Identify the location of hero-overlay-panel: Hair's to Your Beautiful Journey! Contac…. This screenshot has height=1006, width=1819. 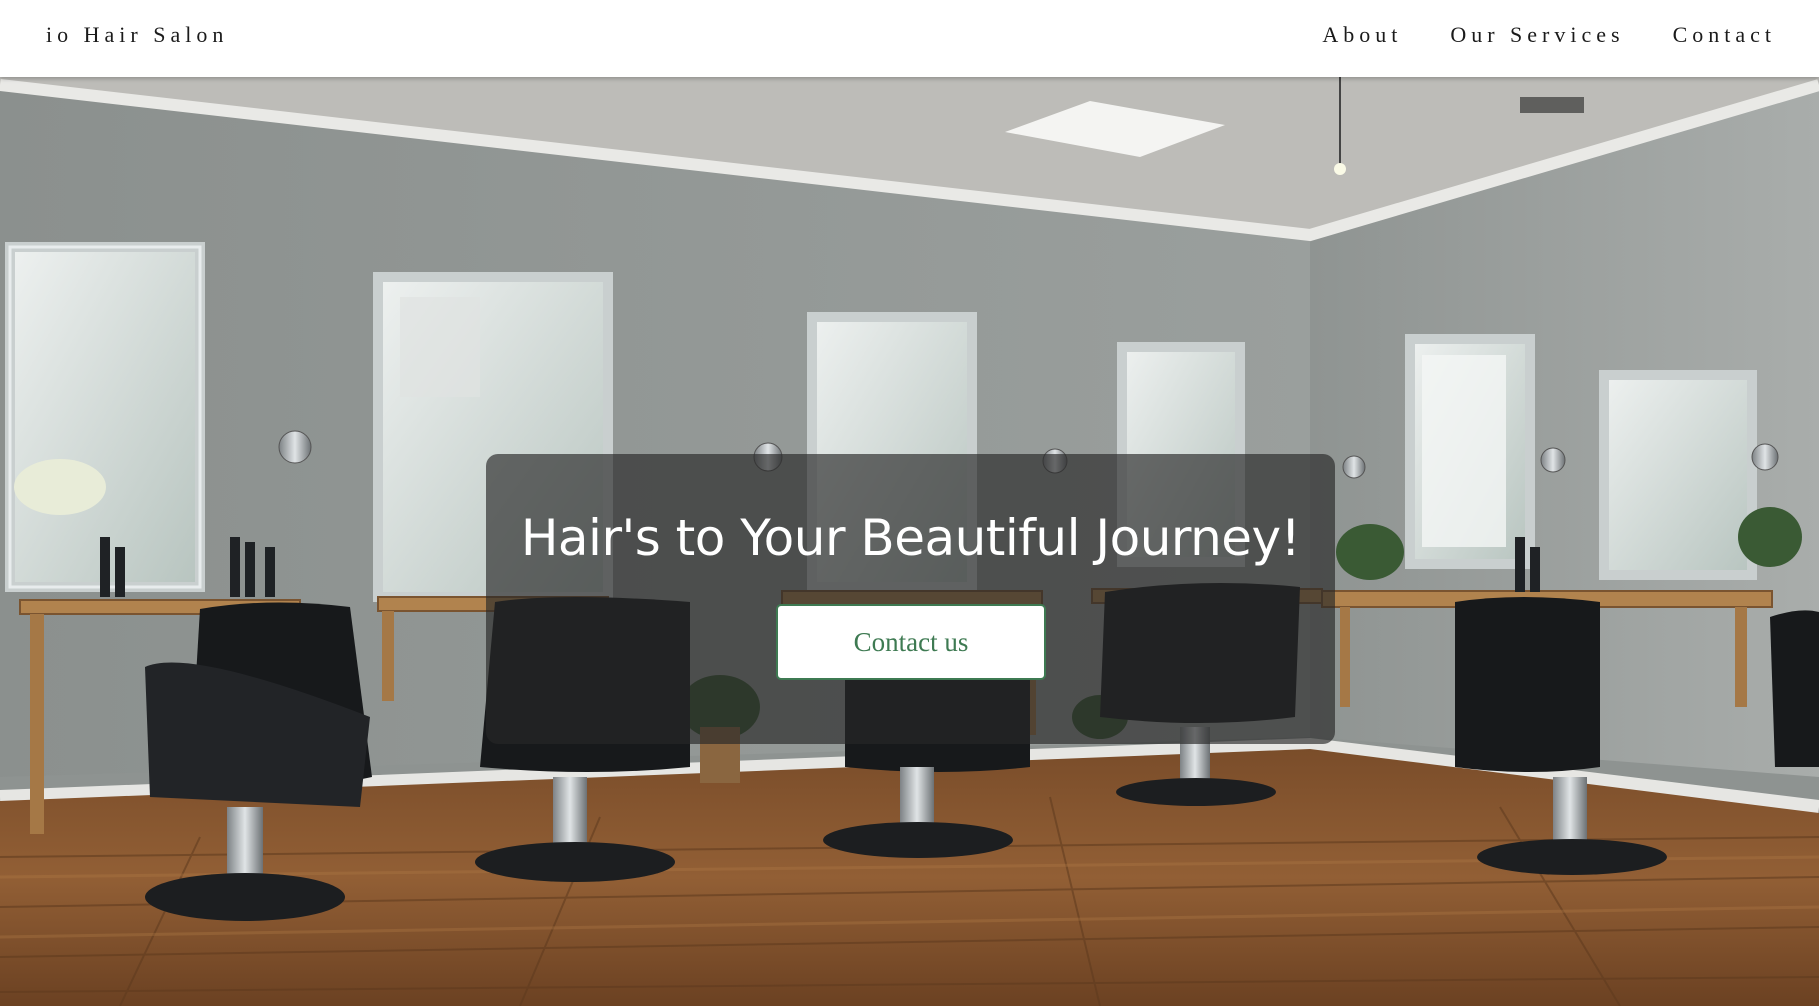
(910, 599).